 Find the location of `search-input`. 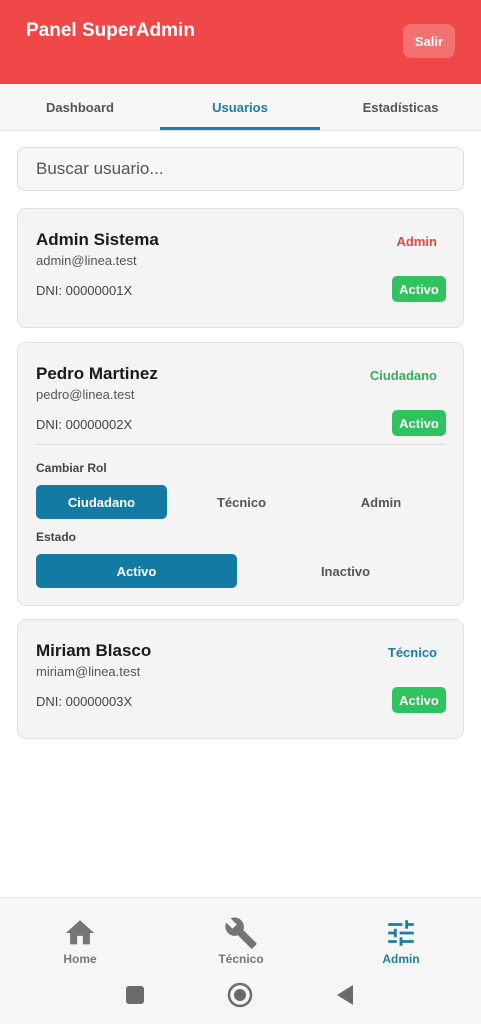

search-input is located at coordinates (240, 169).